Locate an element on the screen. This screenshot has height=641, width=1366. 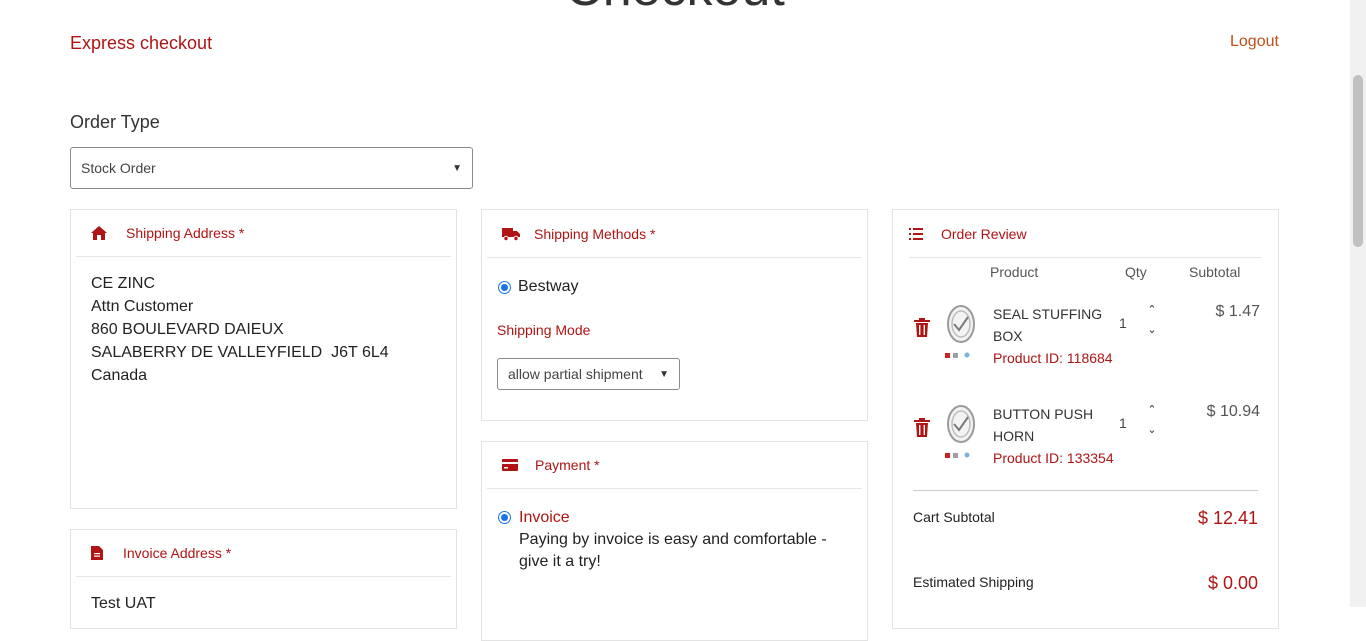
page-title: Checkout is located at coordinates (675, 7).